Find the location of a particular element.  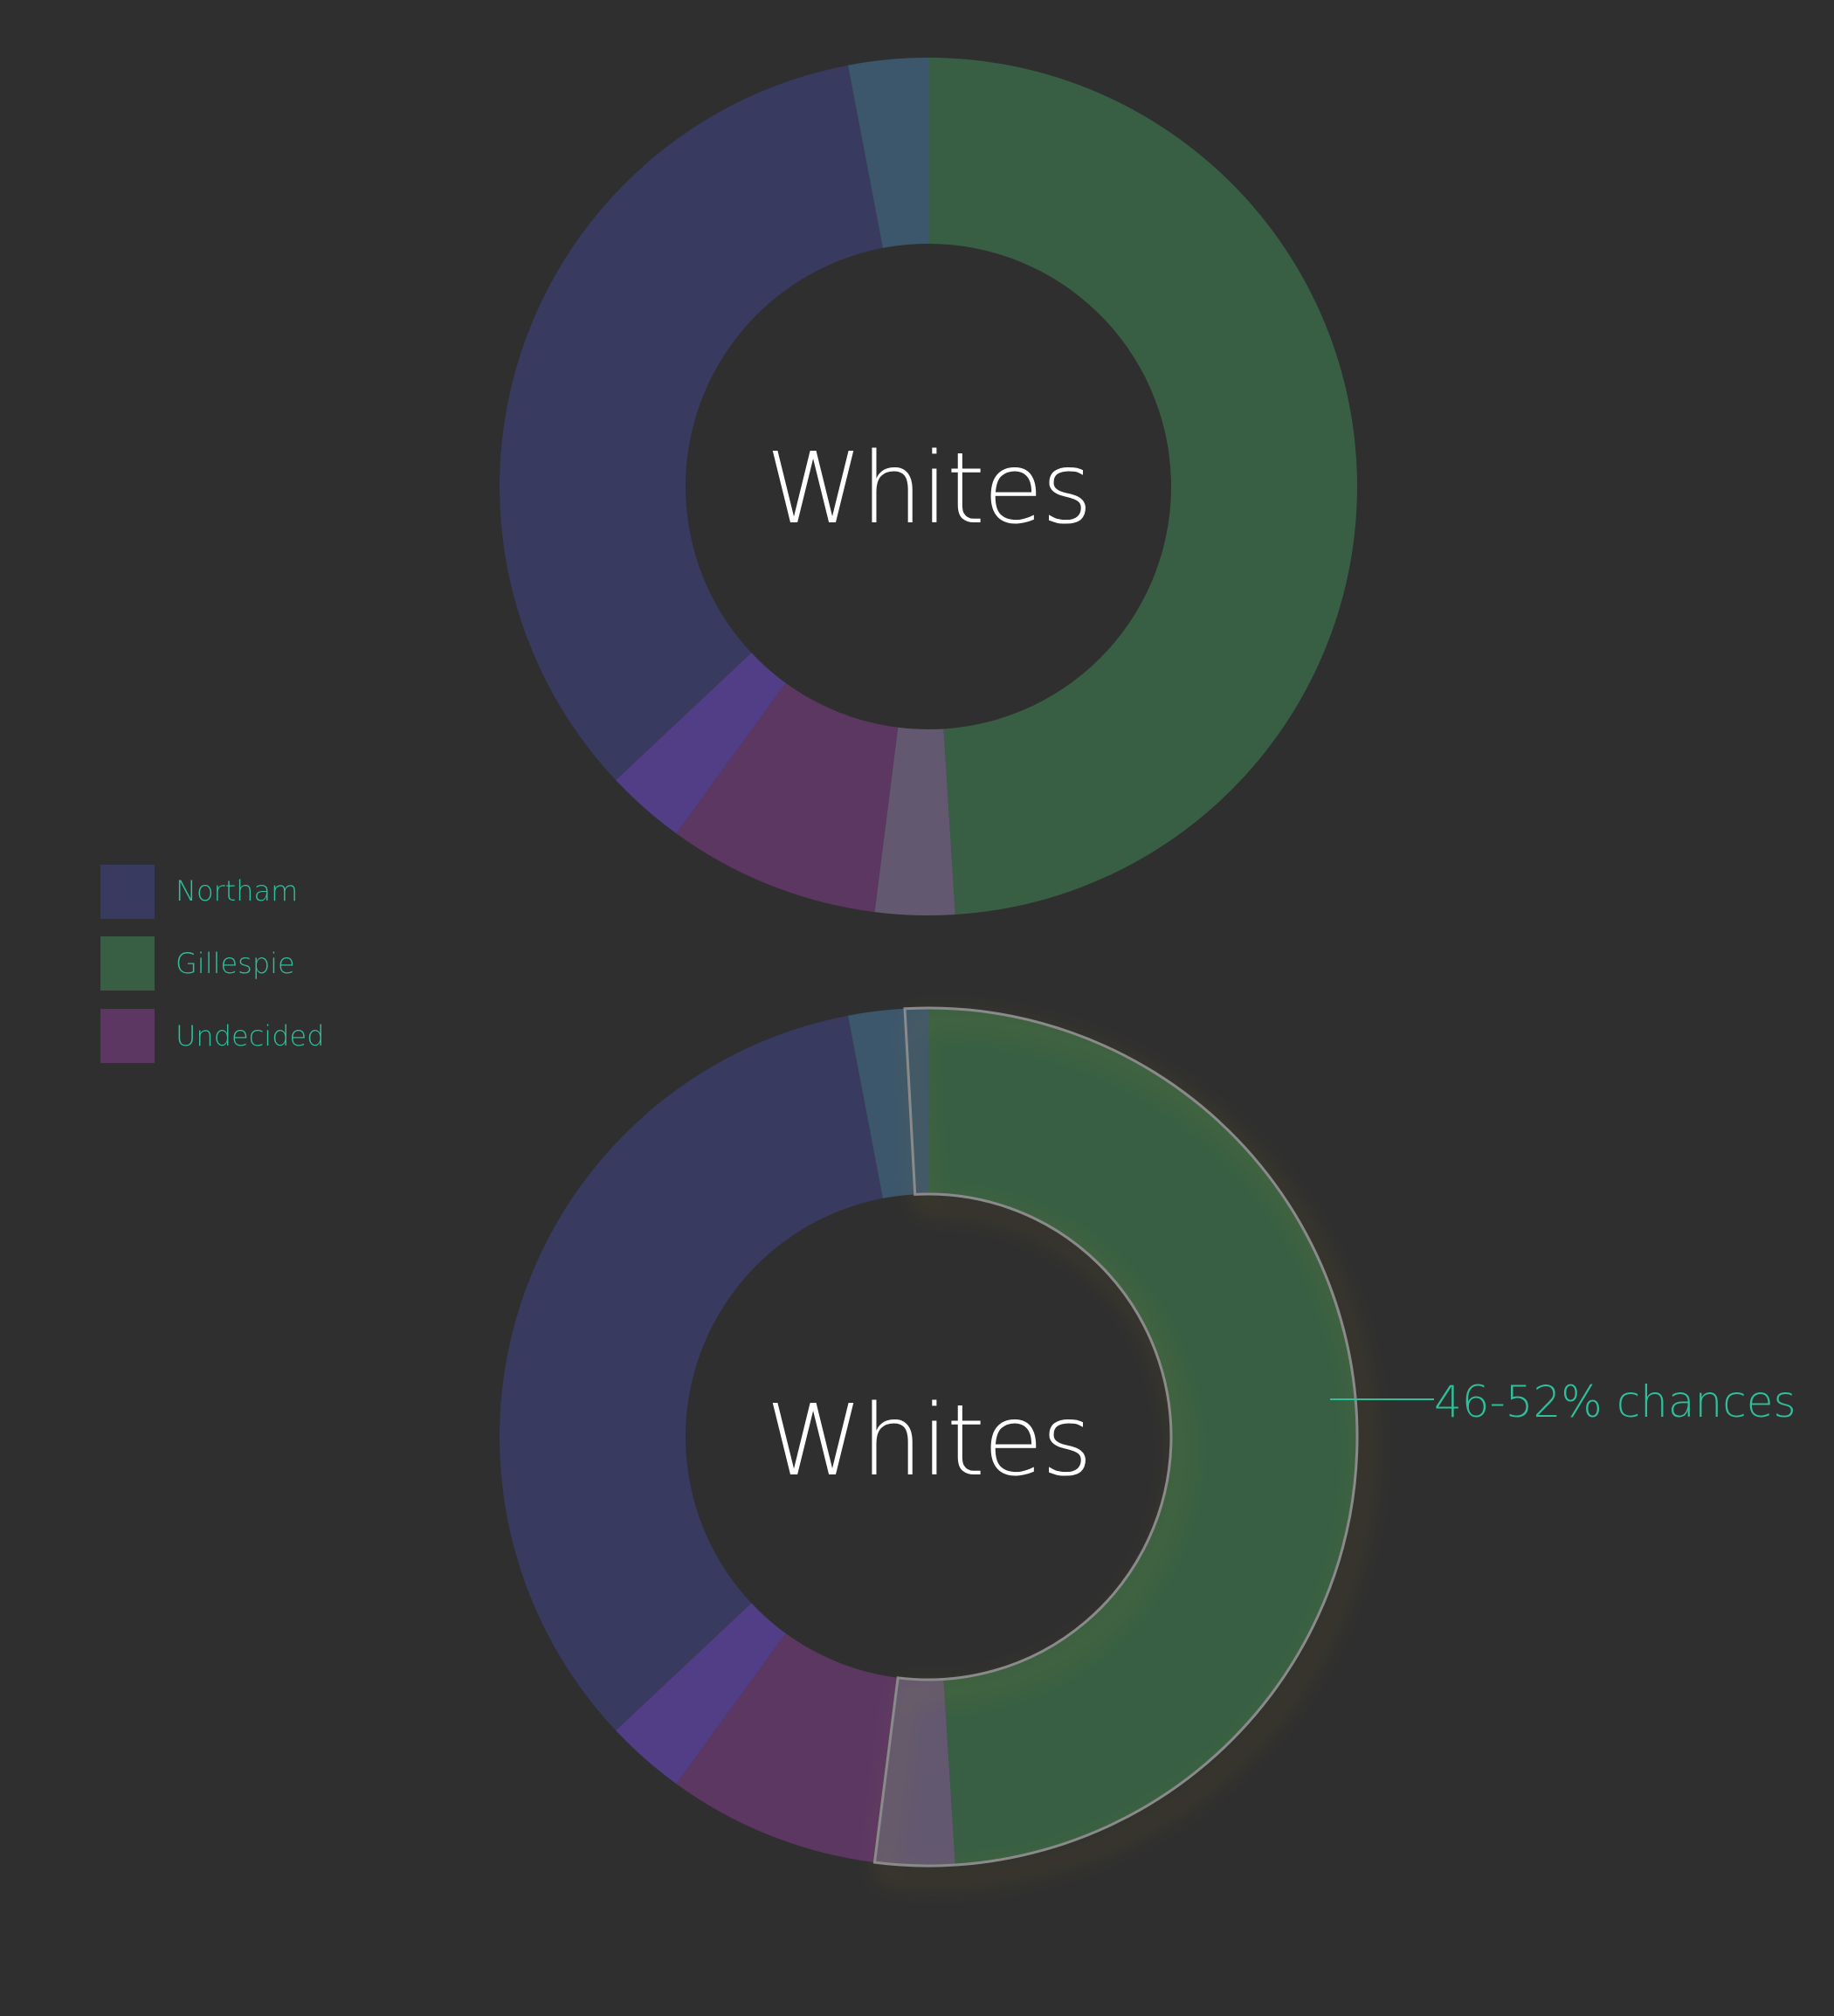

annotation-label: 46-52% chances is located at coordinates (1615, 1402).